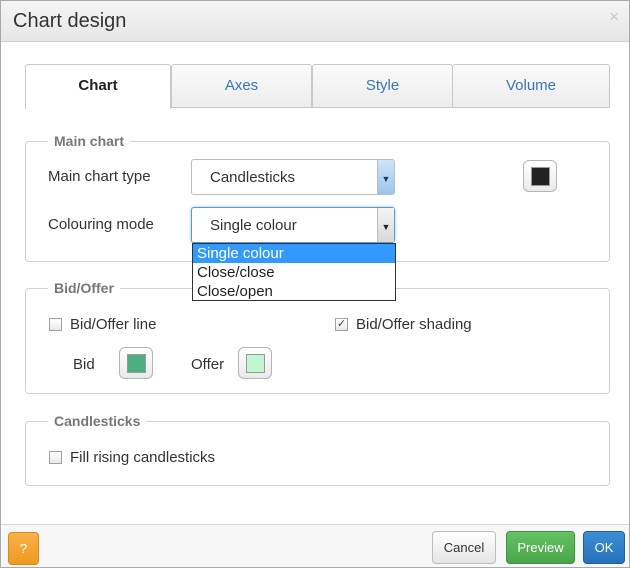 This screenshot has height=568, width=630. I want to click on main-chart-color-button, so click(540, 176).